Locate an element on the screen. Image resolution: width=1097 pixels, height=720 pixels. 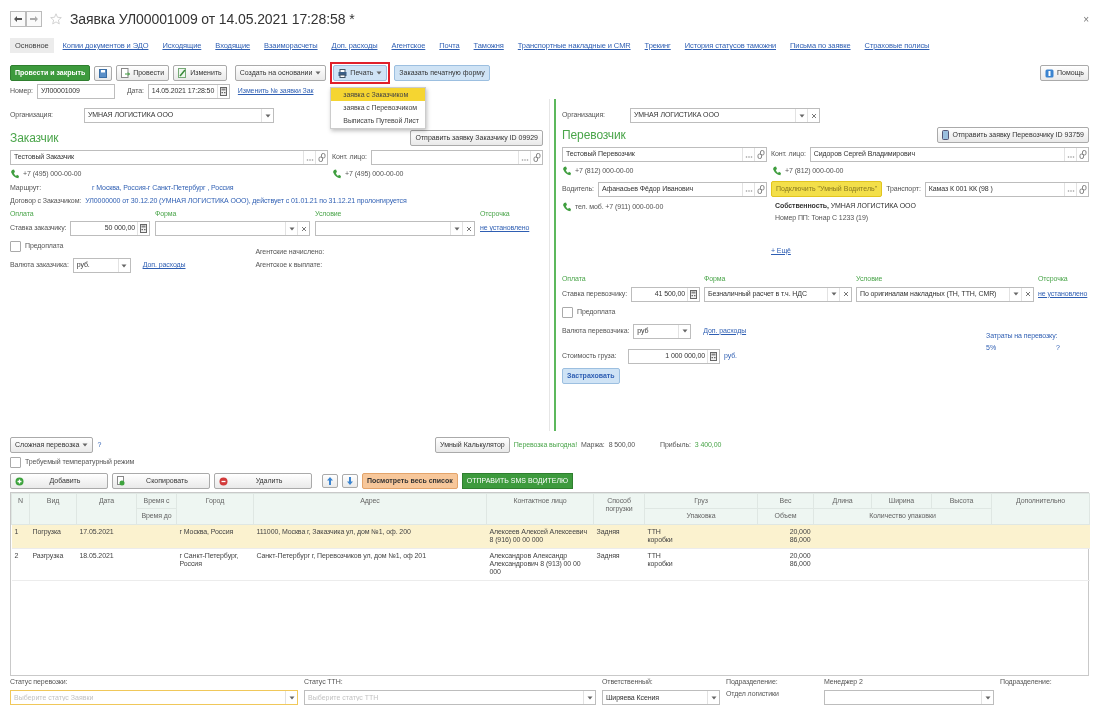
arrow-up-icon is located at coordinates (330, 481).